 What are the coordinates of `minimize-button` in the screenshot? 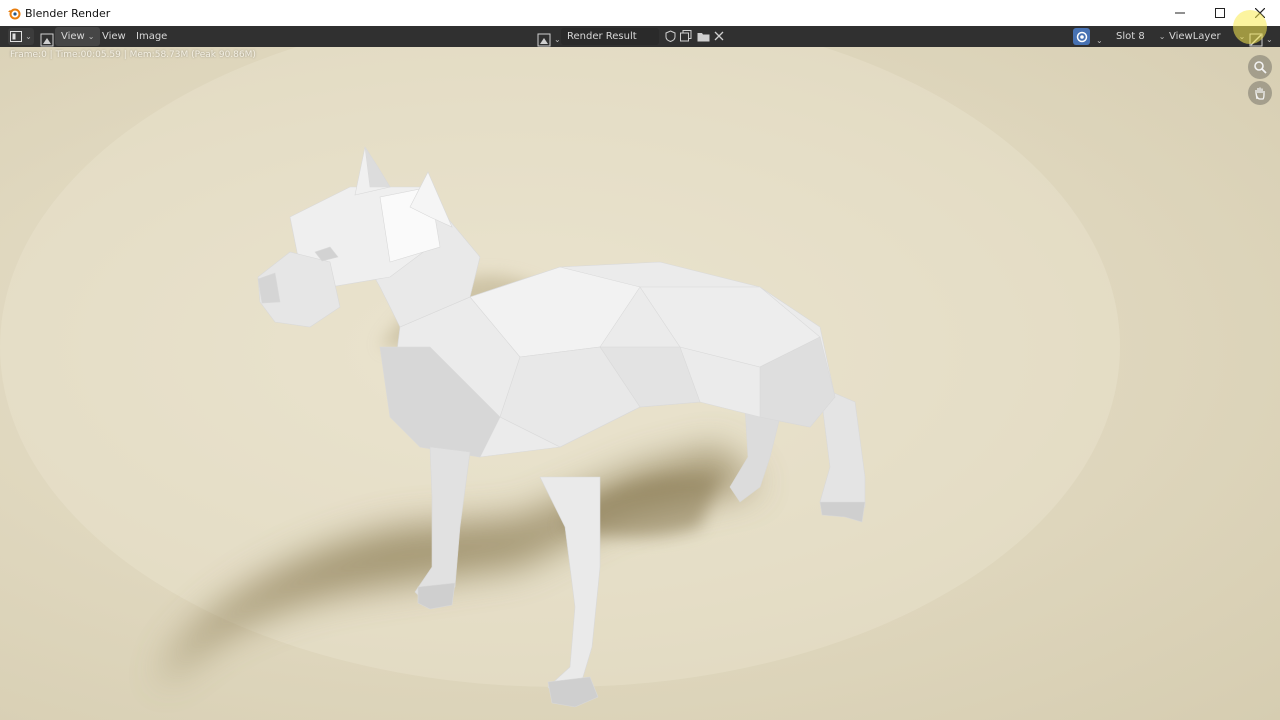 It's located at (1180, 13).